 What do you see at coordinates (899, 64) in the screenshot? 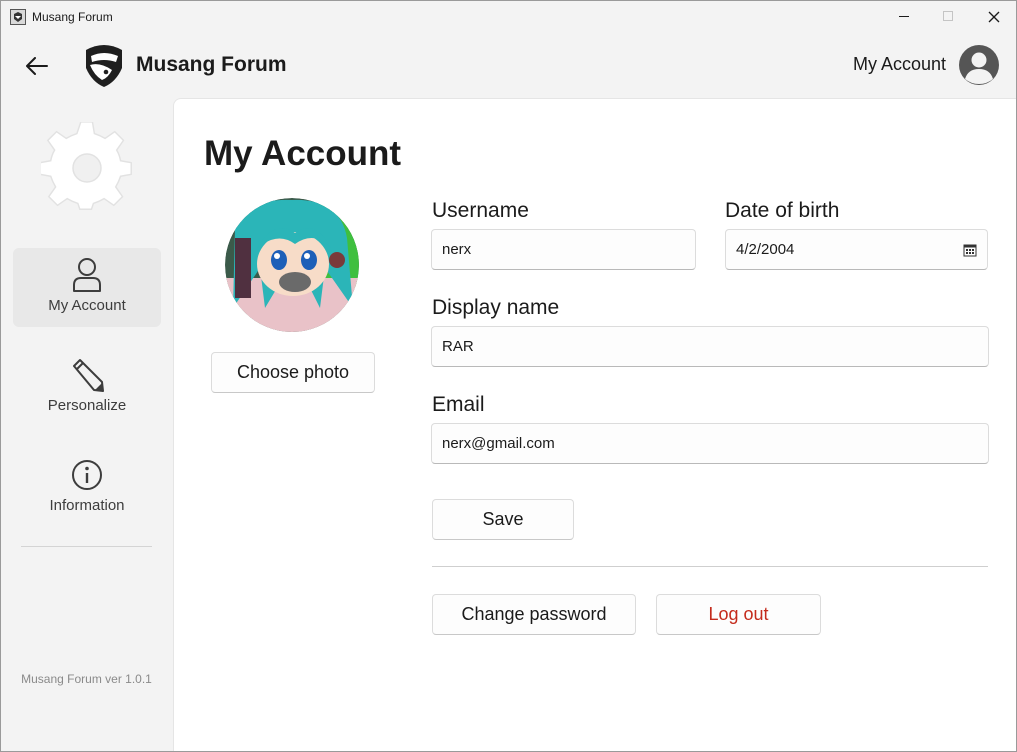
I see `header-account-label: My Account` at bounding box center [899, 64].